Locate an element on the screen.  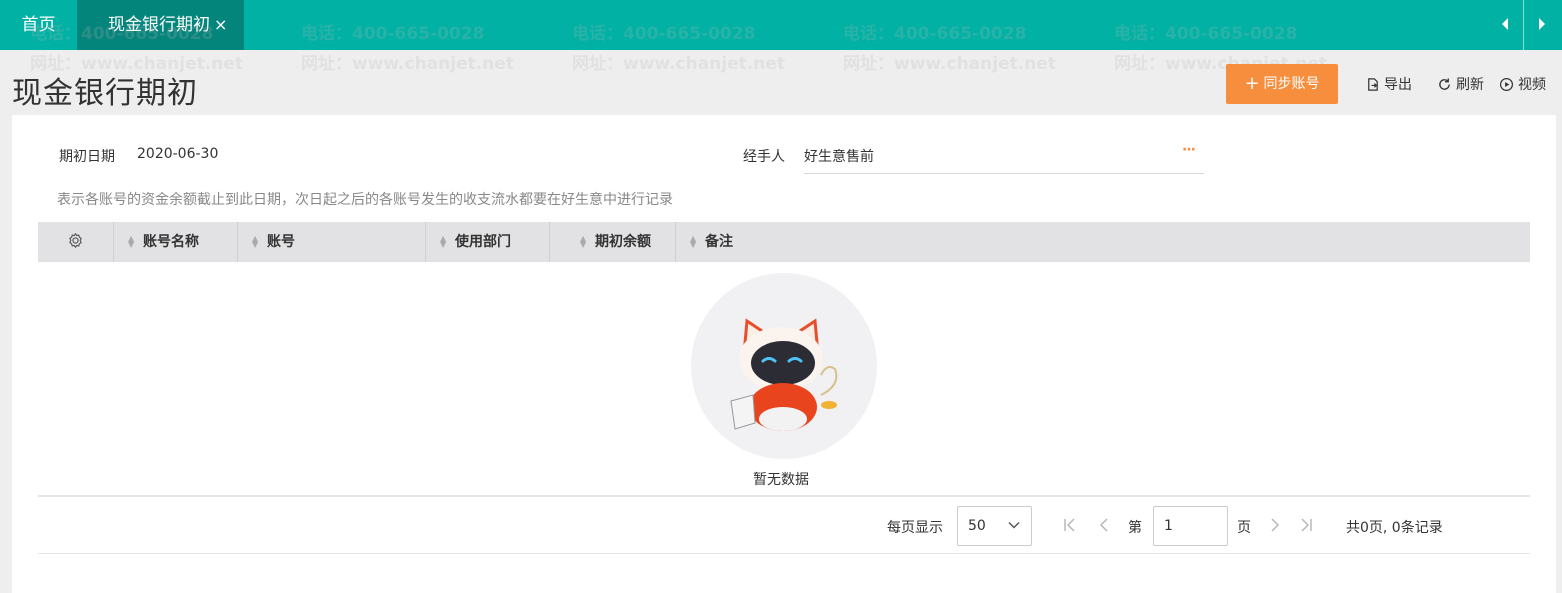
sync-account-label: 同步账号 is located at coordinates (1291, 84).